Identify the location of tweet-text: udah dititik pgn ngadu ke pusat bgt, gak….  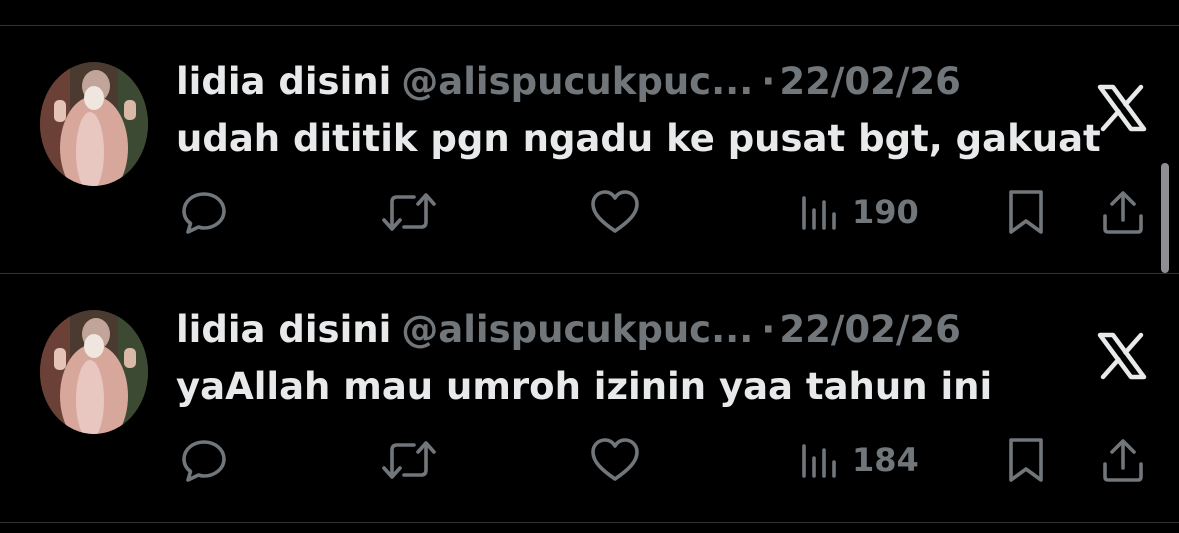
(638, 138).